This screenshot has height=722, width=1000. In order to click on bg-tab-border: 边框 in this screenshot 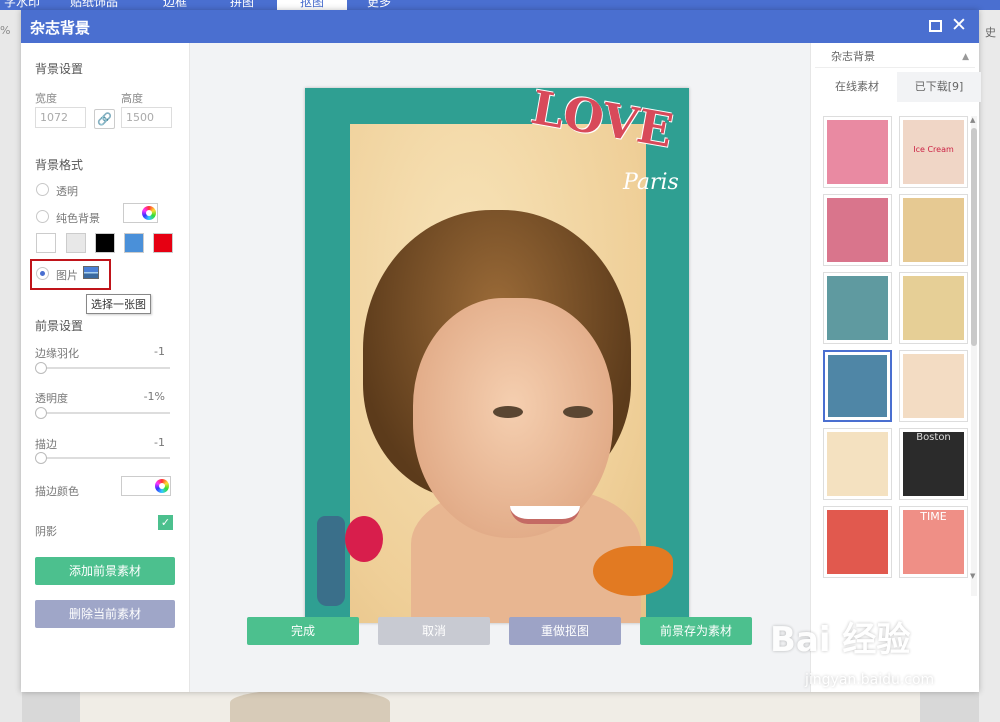, I will do `click(175, 5)`.